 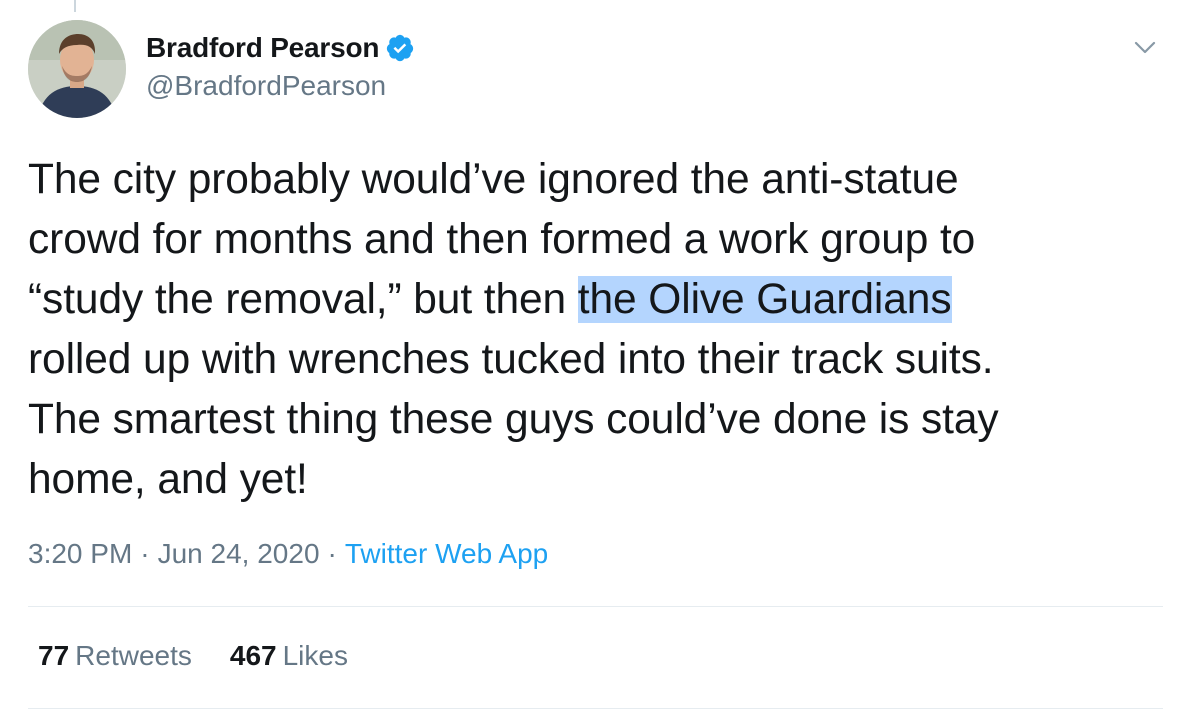 What do you see at coordinates (75, 6) in the screenshot?
I see `thread-connector-line` at bounding box center [75, 6].